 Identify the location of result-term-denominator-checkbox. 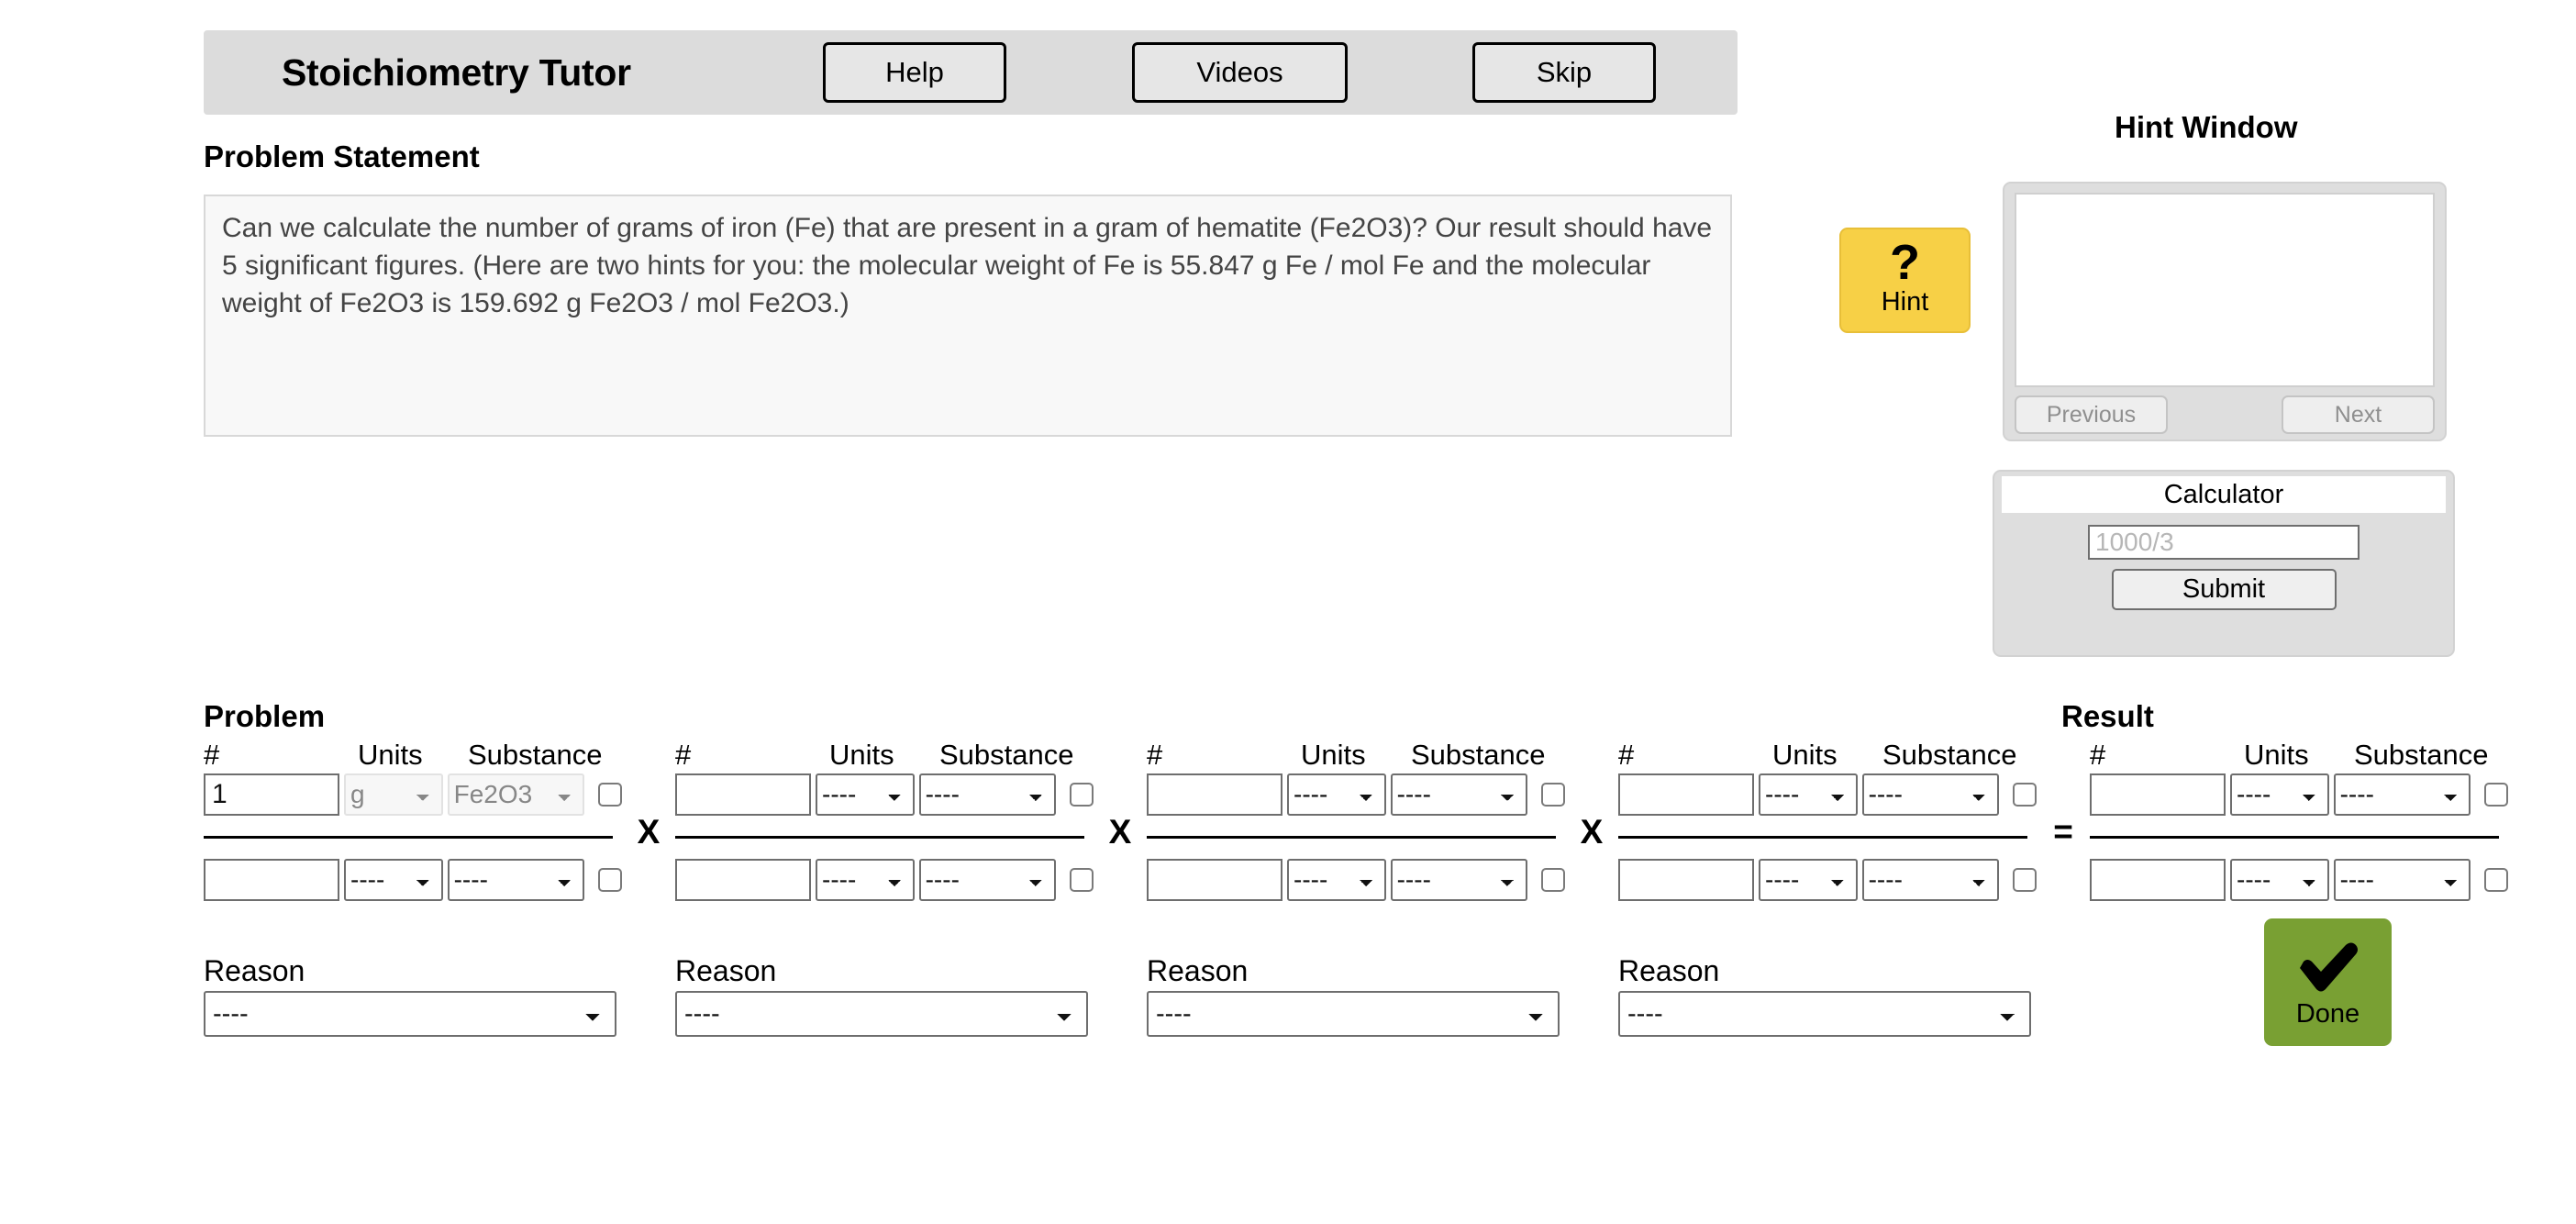
(2496, 879).